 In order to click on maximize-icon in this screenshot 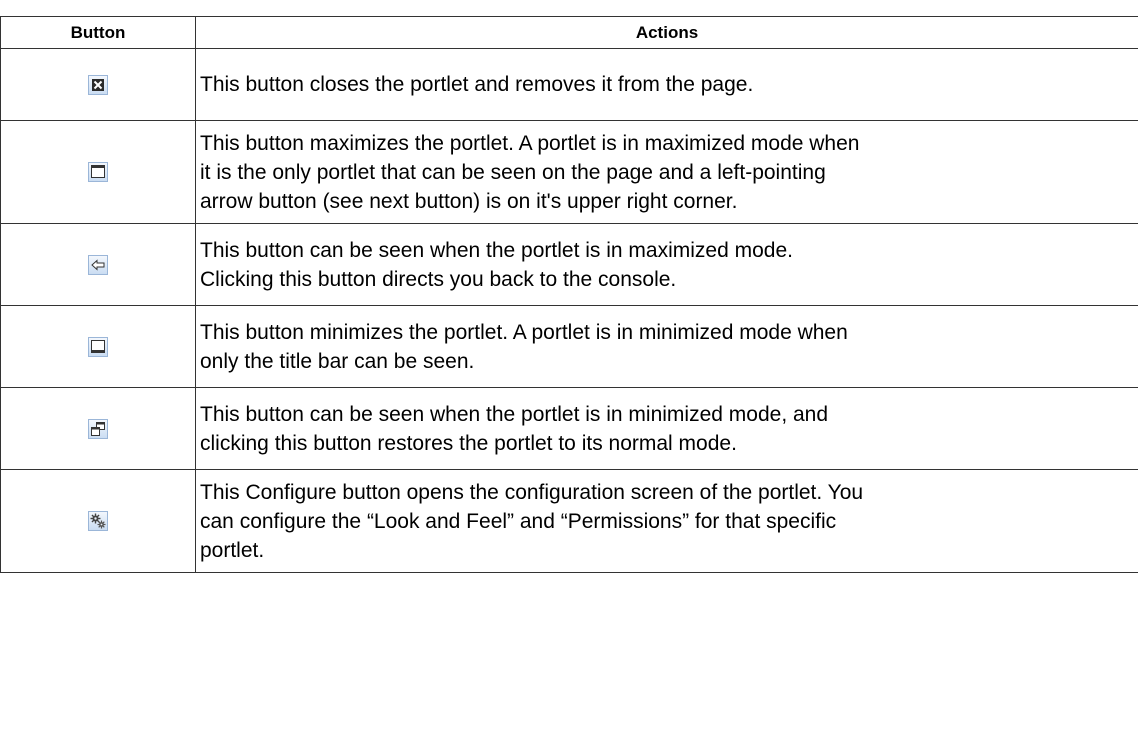, I will do `click(98, 172)`.